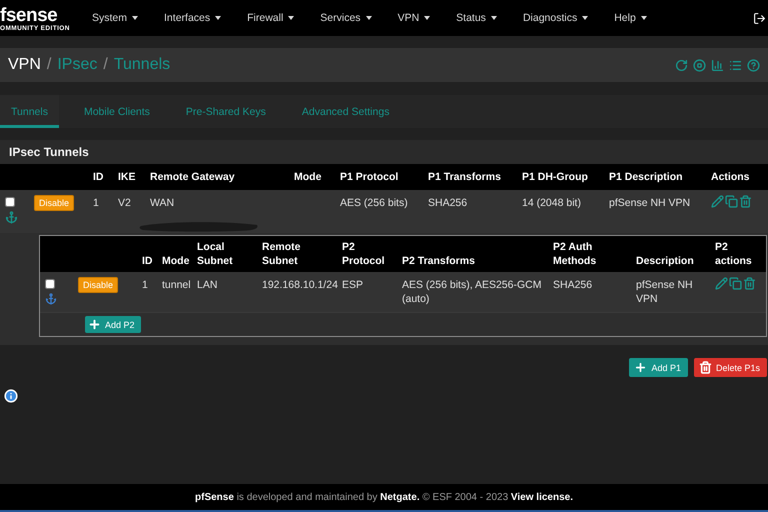 Image resolution: width=768 pixels, height=512 pixels. What do you see at coordinates (195, 18) in the screenshot?
I see `nav-menu: Interfaces` at bounding box center [195, 18].